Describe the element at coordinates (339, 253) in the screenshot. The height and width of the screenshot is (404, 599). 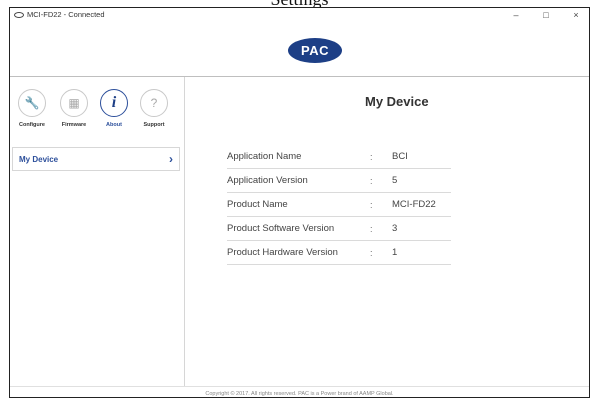
I see `table-row: Product Hardware Version : 1` at that location.